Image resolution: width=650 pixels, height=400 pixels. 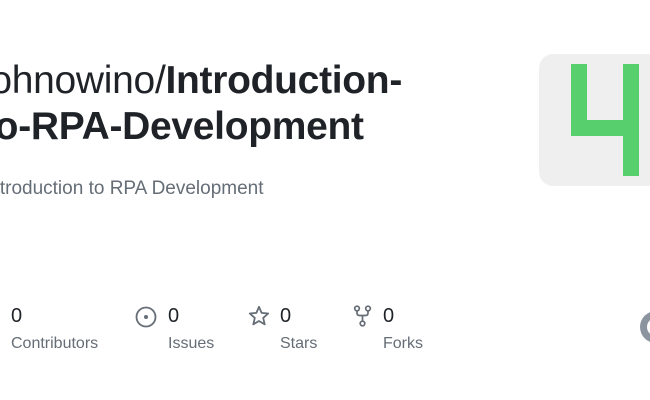 I want to click on repo-owner: johnowino, so click(x=77, y=80).